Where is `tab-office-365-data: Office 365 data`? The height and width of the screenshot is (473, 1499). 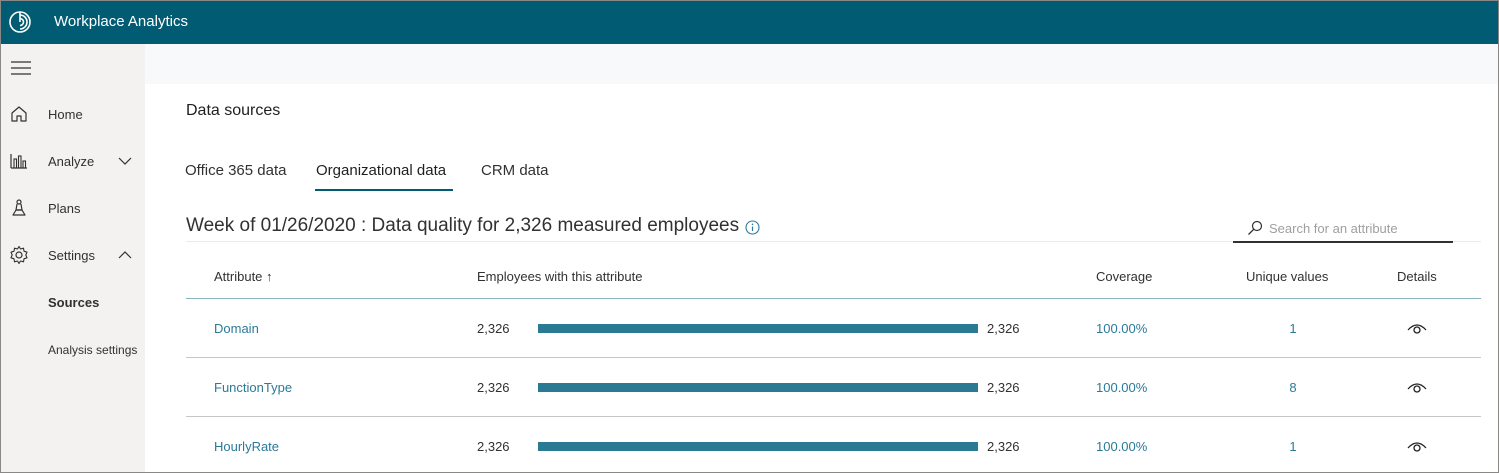 tab-office-365-data: Office 365 data is located at coordinates (235, 170).